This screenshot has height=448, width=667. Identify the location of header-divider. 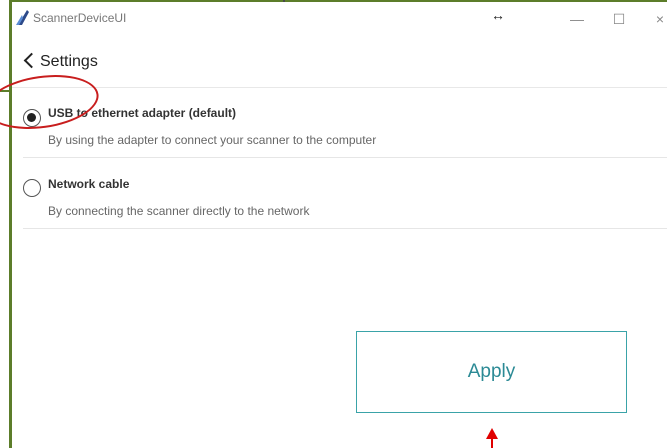
(339, 87).